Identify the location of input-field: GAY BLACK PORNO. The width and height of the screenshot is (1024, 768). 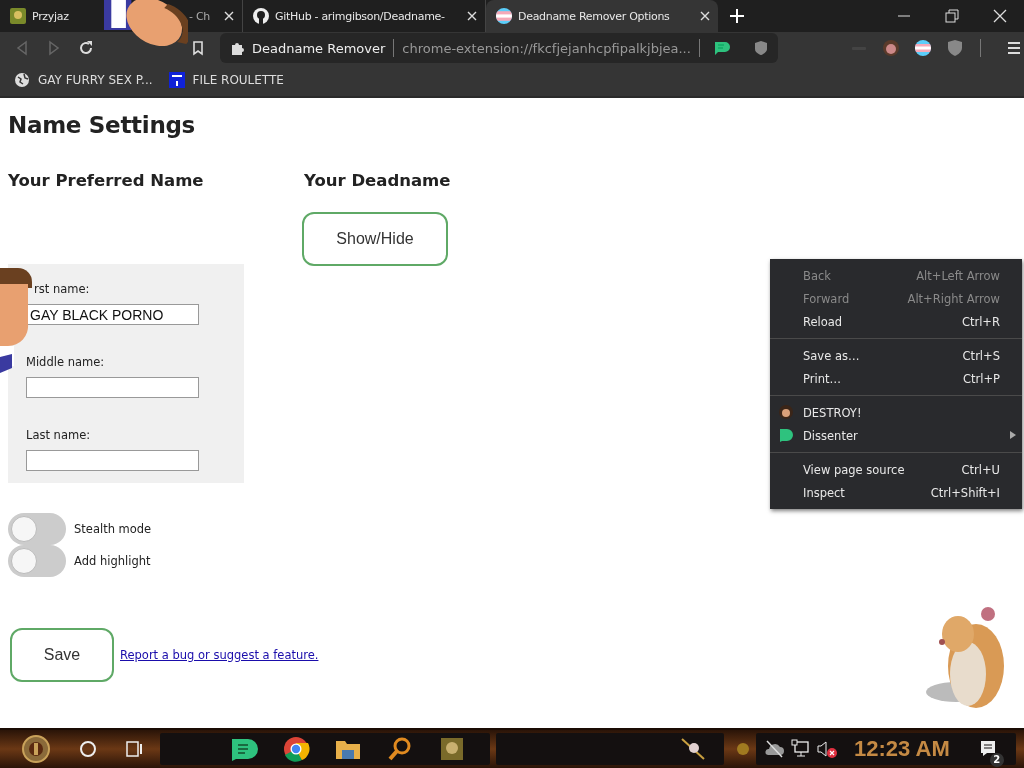
(112, 314).